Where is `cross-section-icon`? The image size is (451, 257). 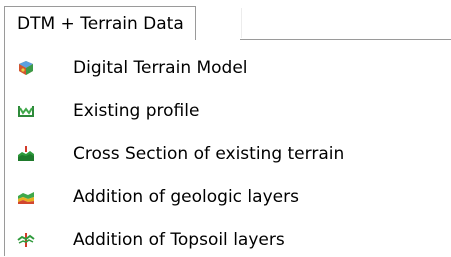 cross-section-icon is located at coordinates (26, 154).